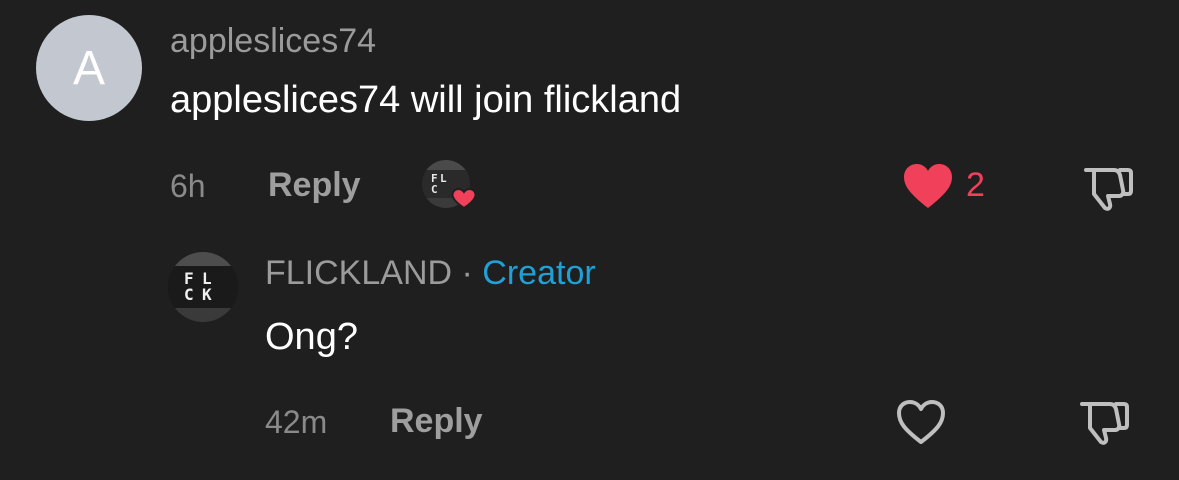  I want to click on comment-dislike-button, so click(1107, 190).